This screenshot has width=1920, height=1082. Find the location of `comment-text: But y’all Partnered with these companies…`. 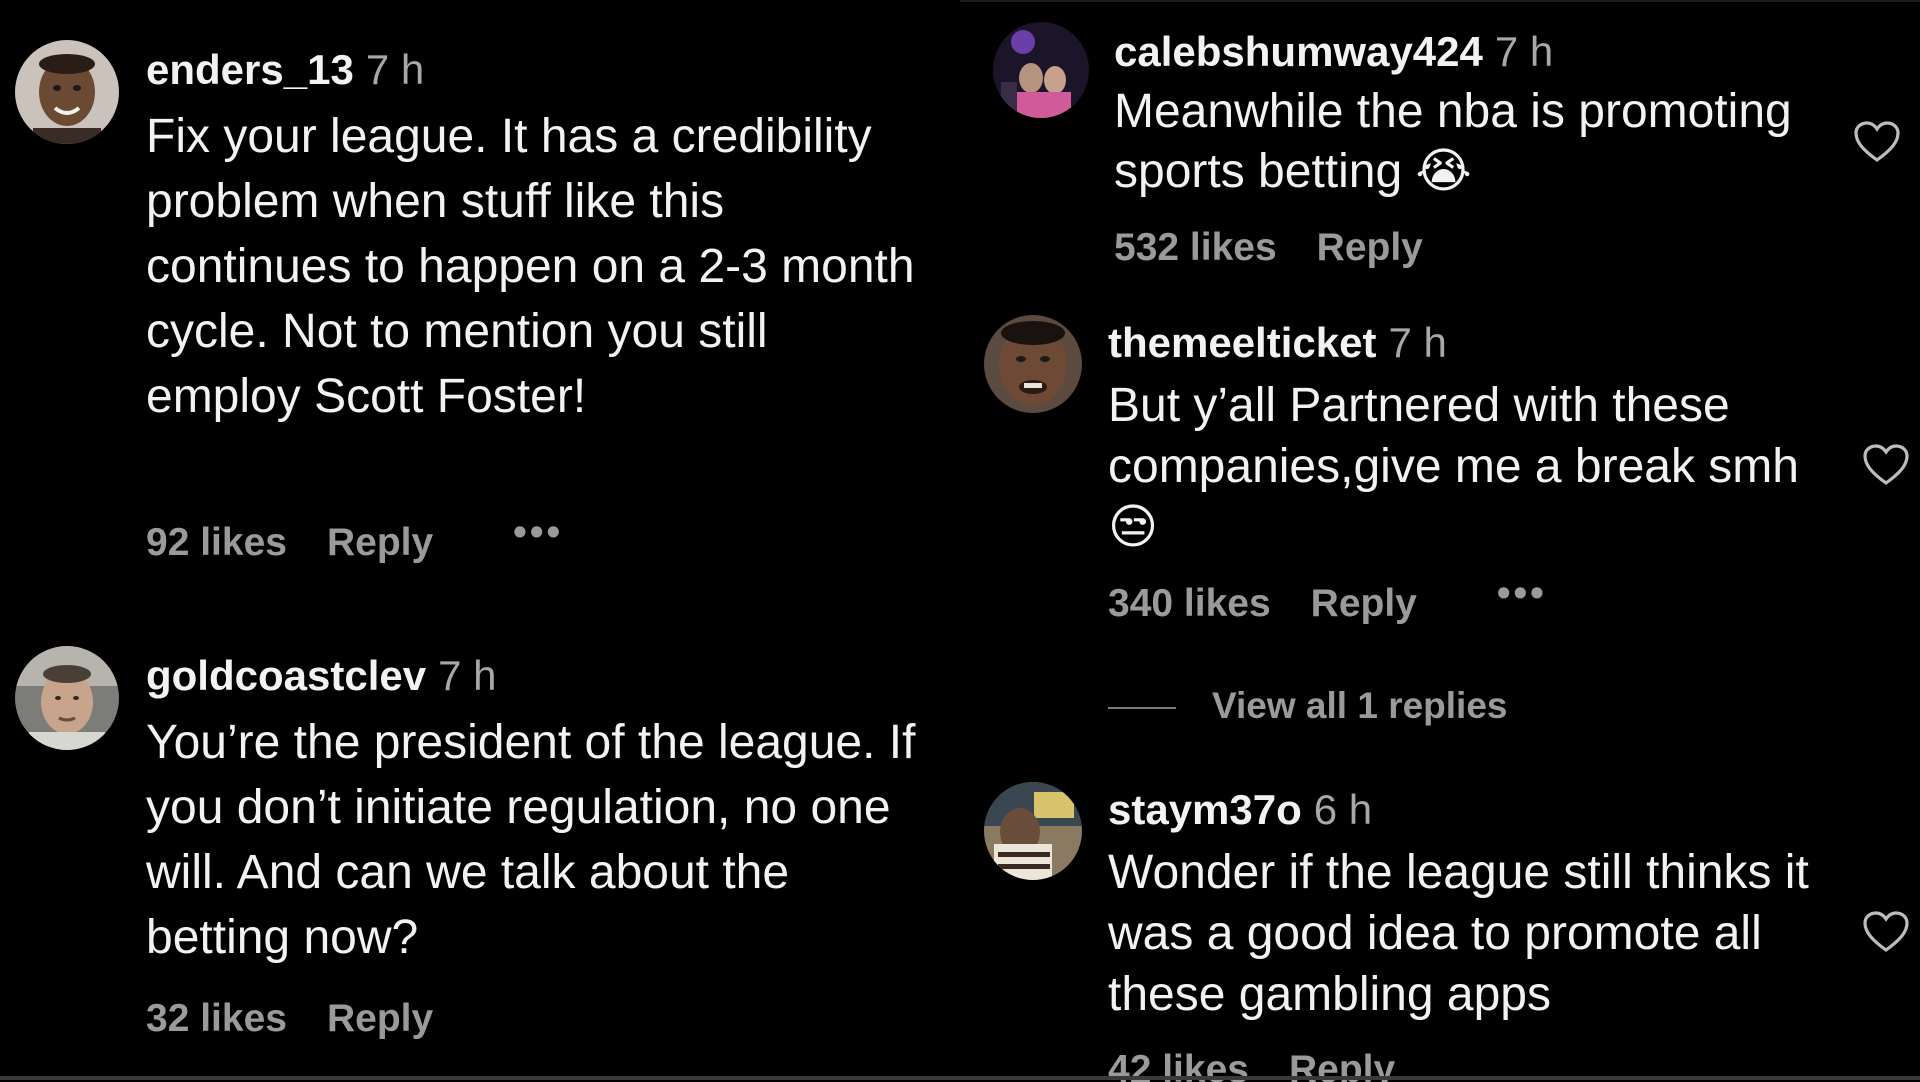

comment-text: But y’all Partnered with these companies… is located at coordinates (1453, 466).